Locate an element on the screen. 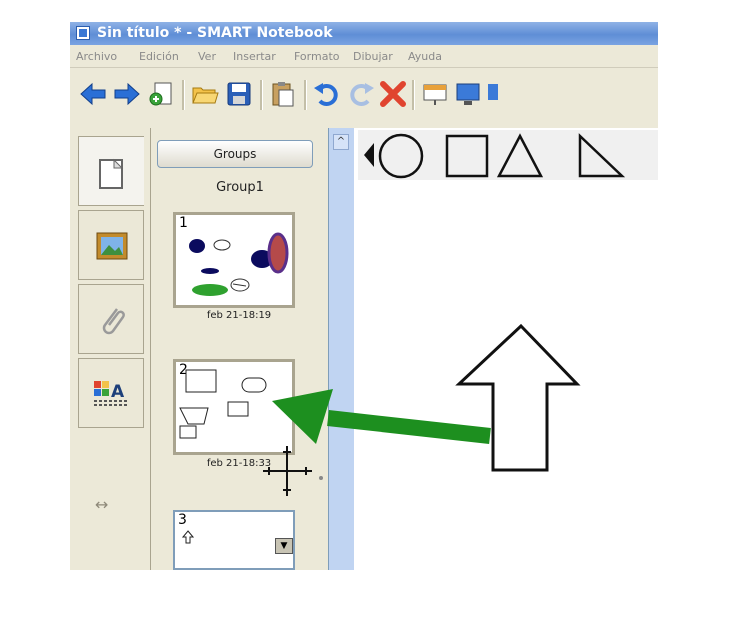 Image resolution: width=731 pixels, height=619 pixels. page-sorter-icon is located at coordinates (111, 173).